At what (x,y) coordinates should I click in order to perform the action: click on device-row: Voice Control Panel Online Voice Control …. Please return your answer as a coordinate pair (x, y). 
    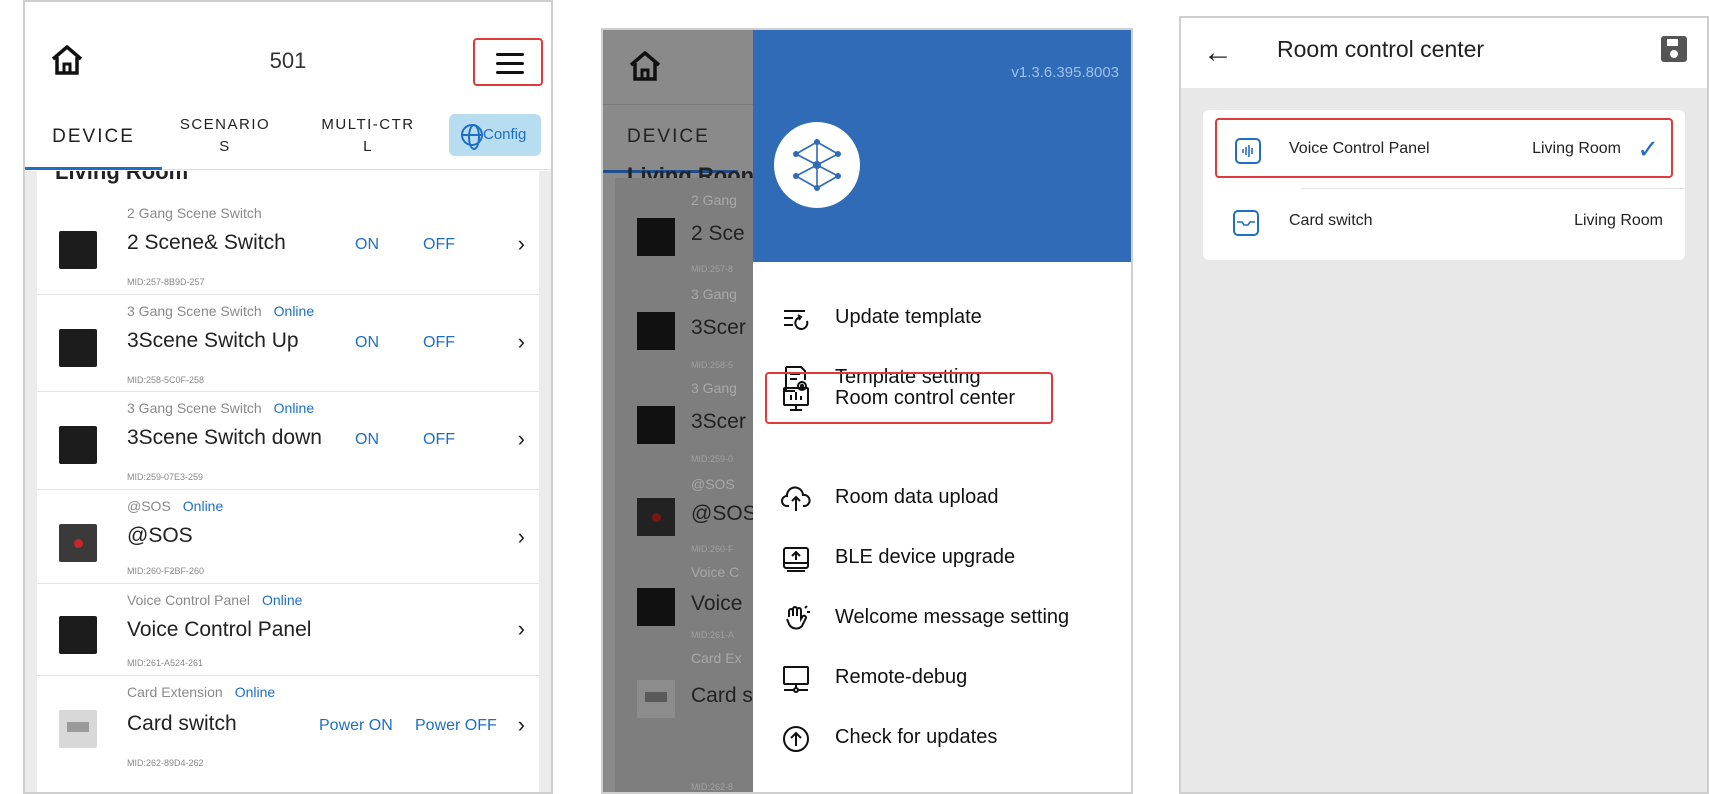
    Looking at the image, I should click on (288, 630).